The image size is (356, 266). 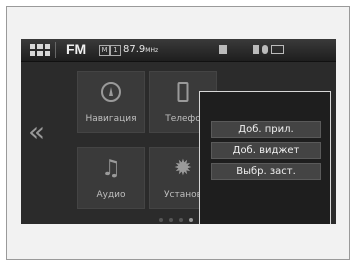 What do you see at coordinates (111, 92) in the screenshot?
I see `navigation-icon` at bounding box center [111, 92].